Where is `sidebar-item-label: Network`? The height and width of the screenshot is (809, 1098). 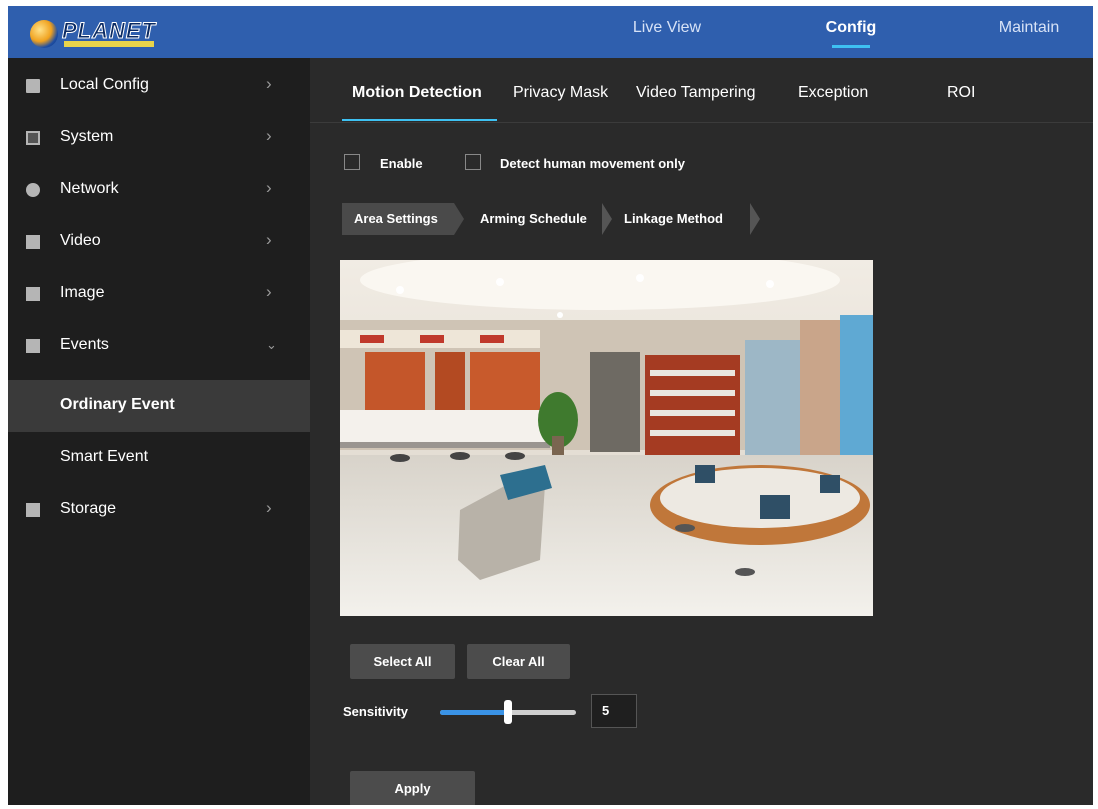 sidebar-item-label: Network is located at coordinates (89, 188).